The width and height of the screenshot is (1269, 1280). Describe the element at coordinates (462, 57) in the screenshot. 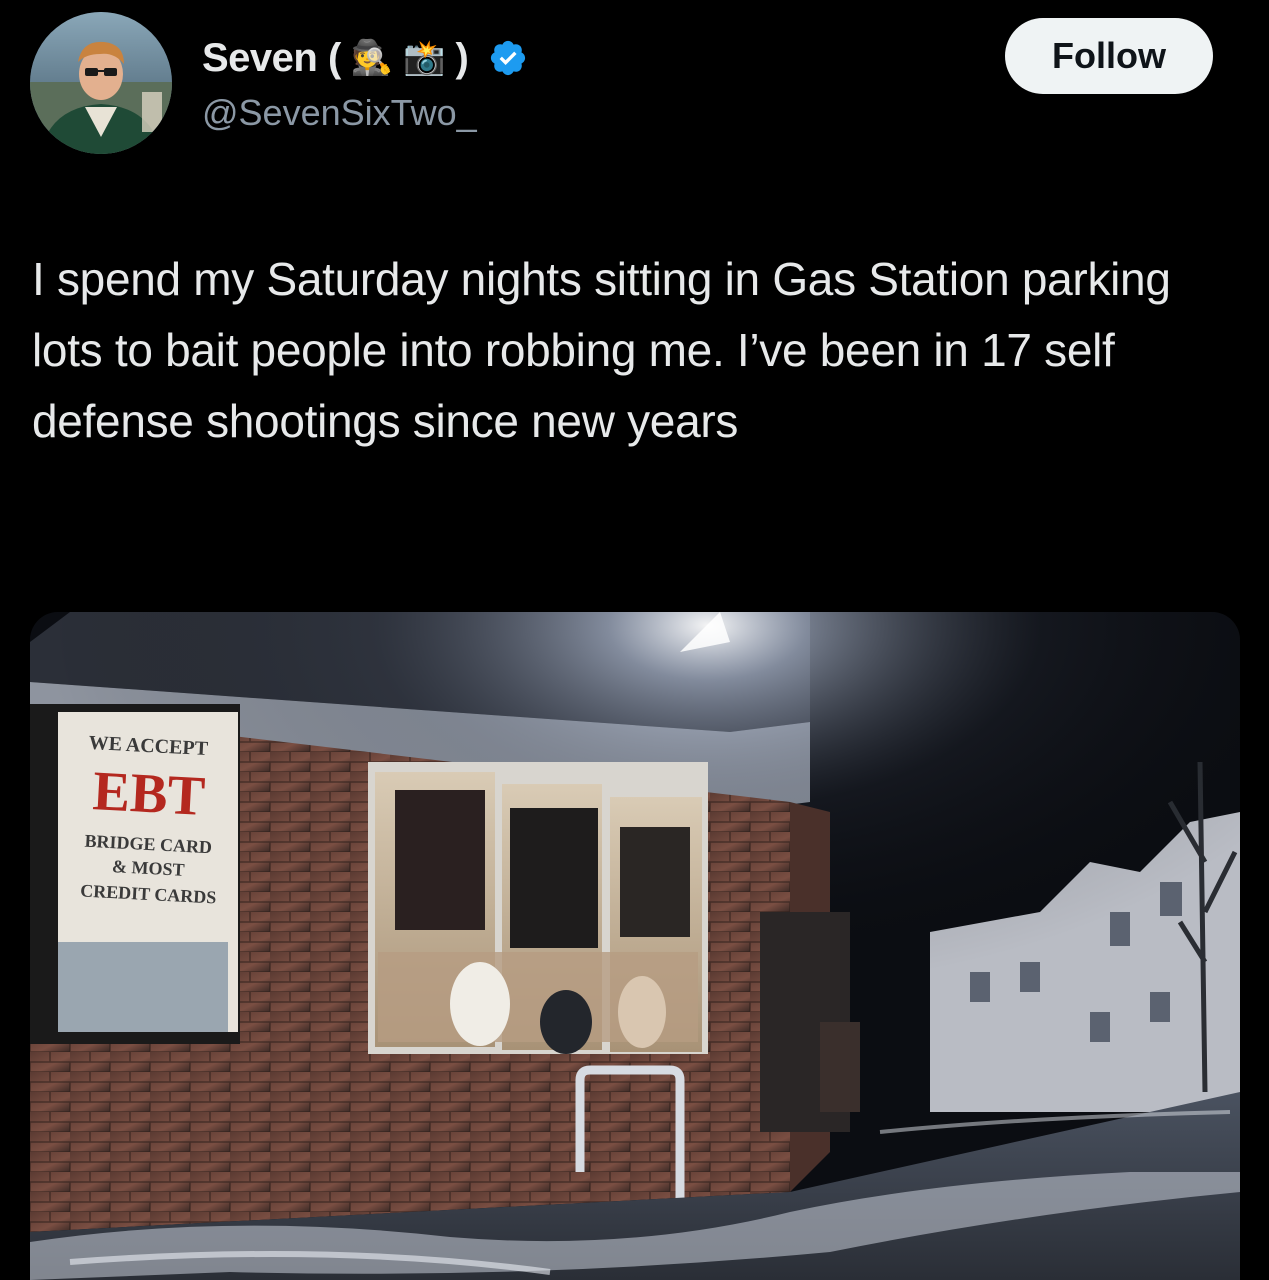

I see `display-name-close-paren: )` at that location.